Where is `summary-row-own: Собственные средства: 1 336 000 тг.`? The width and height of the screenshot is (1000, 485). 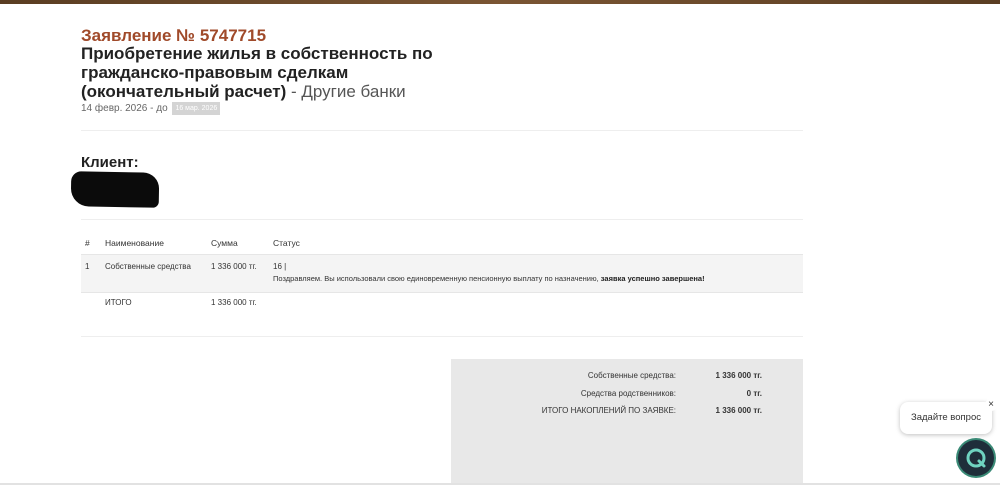 summary-row-own: Собственные средства: 1 336 000 тг. is located at coordinates (627, 377).